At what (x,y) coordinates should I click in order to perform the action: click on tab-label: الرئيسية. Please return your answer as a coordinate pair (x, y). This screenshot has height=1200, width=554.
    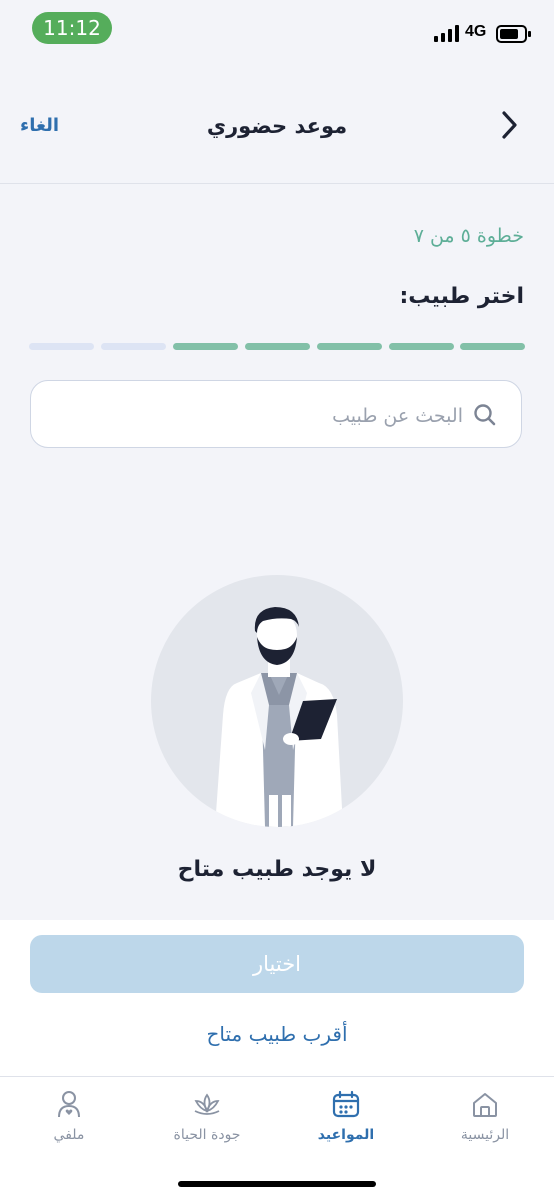
    Looking at the image, I should click on (485, 1135).